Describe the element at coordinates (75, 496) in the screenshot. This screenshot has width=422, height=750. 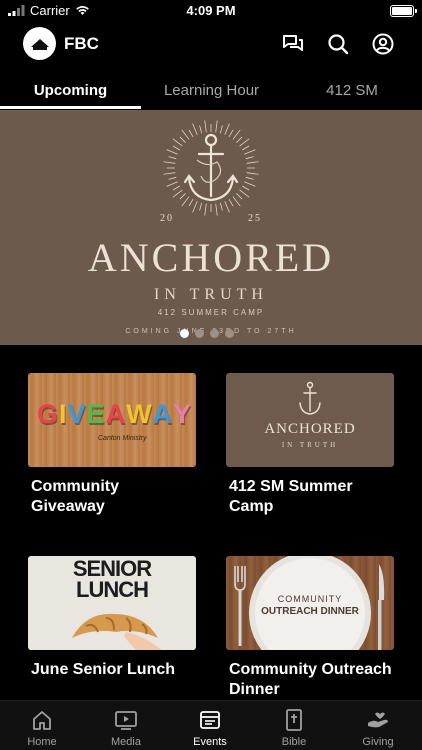
I see `card-title: Community Giveaway` at that location.